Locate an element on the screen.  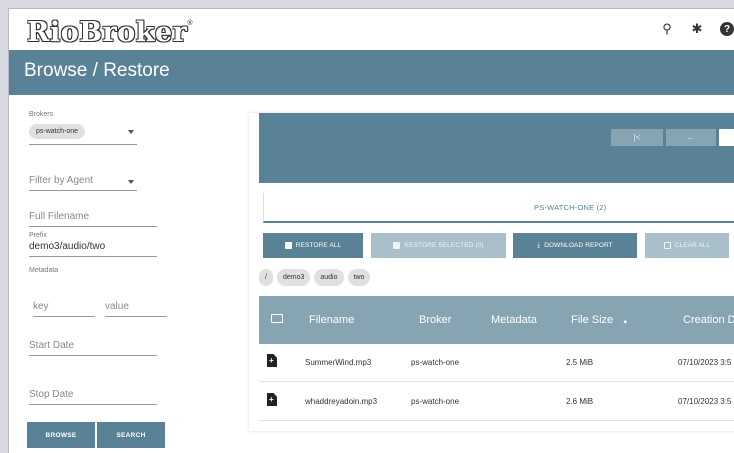
restore-icon is located at coordinates (288, 245).